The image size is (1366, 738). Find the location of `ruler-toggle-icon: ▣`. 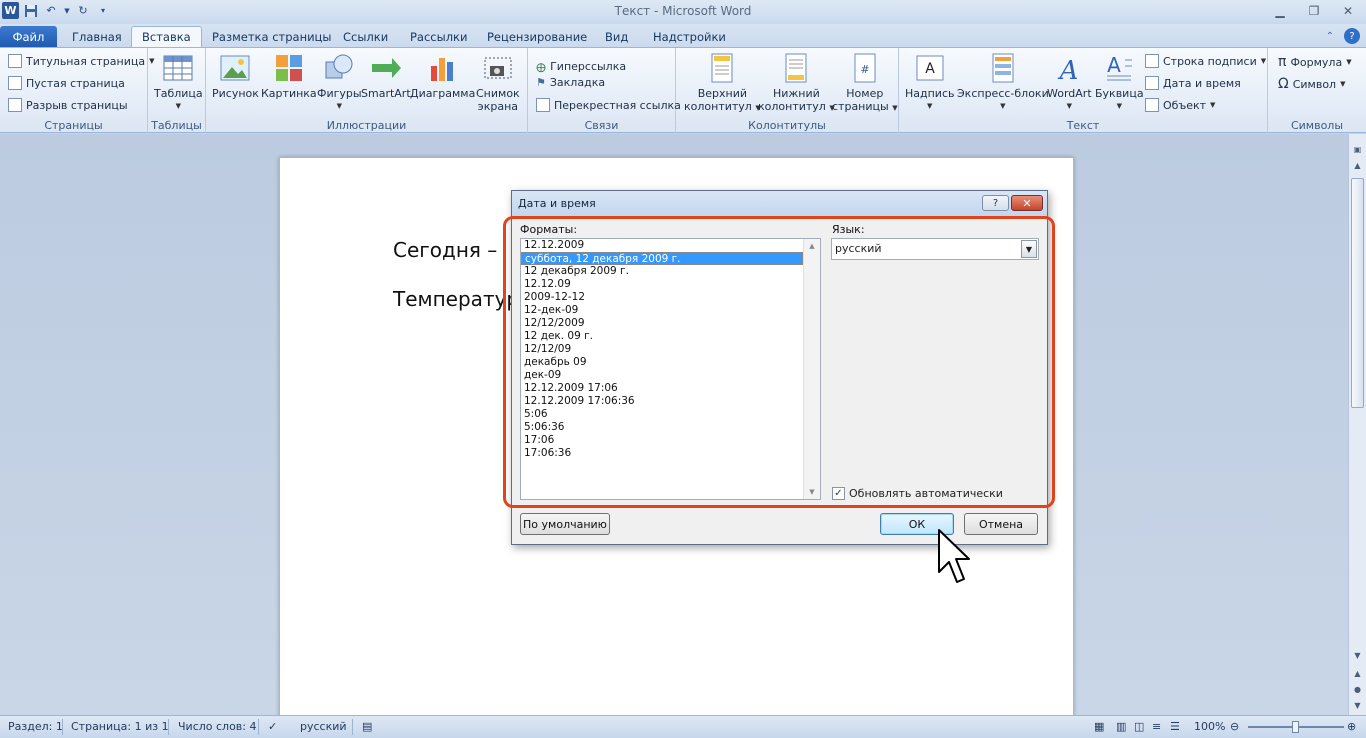

ruler-toggle-icon: ▣ is located at coordinates (1357, 149).